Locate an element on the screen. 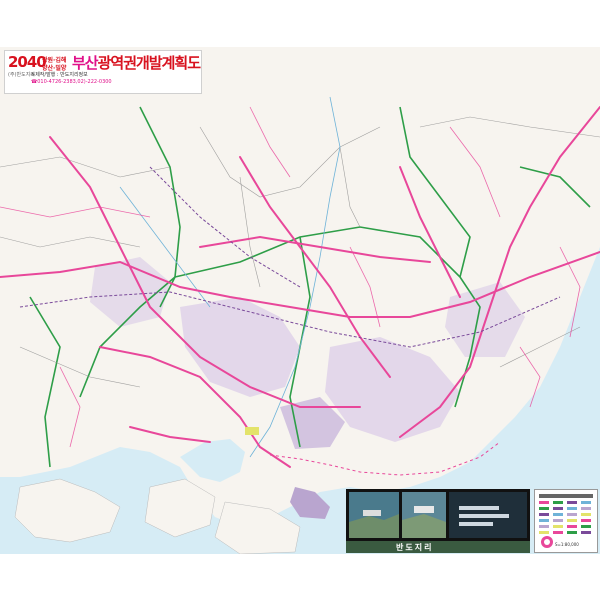 The width and height of the screenshot is (600, 600). title-rest: 광역권개발계획도 is located at coordinates (149, 63).